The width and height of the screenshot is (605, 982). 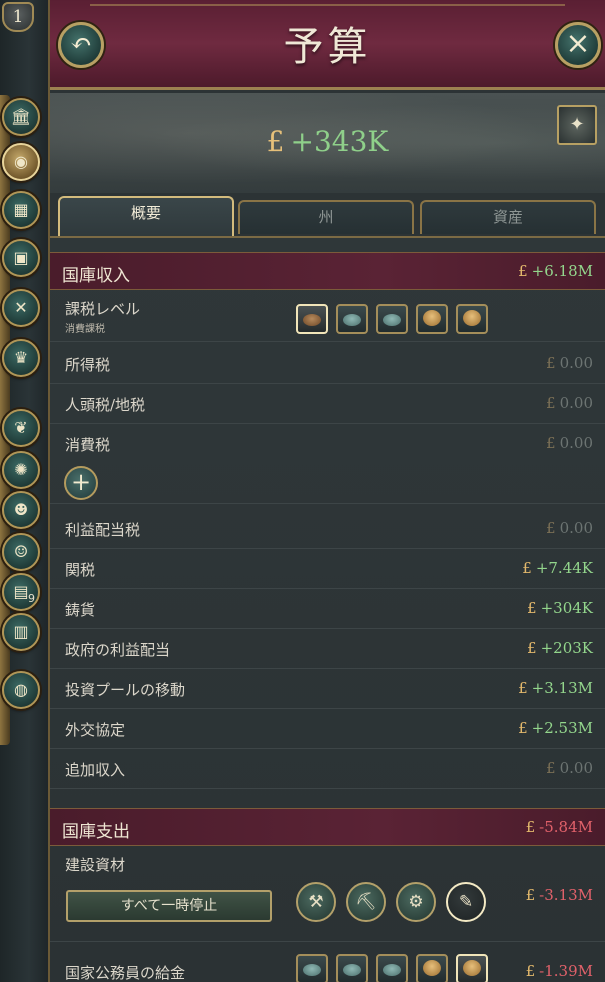 I want to click on income-row-label: 追加収入, so click(x=95, y=770).